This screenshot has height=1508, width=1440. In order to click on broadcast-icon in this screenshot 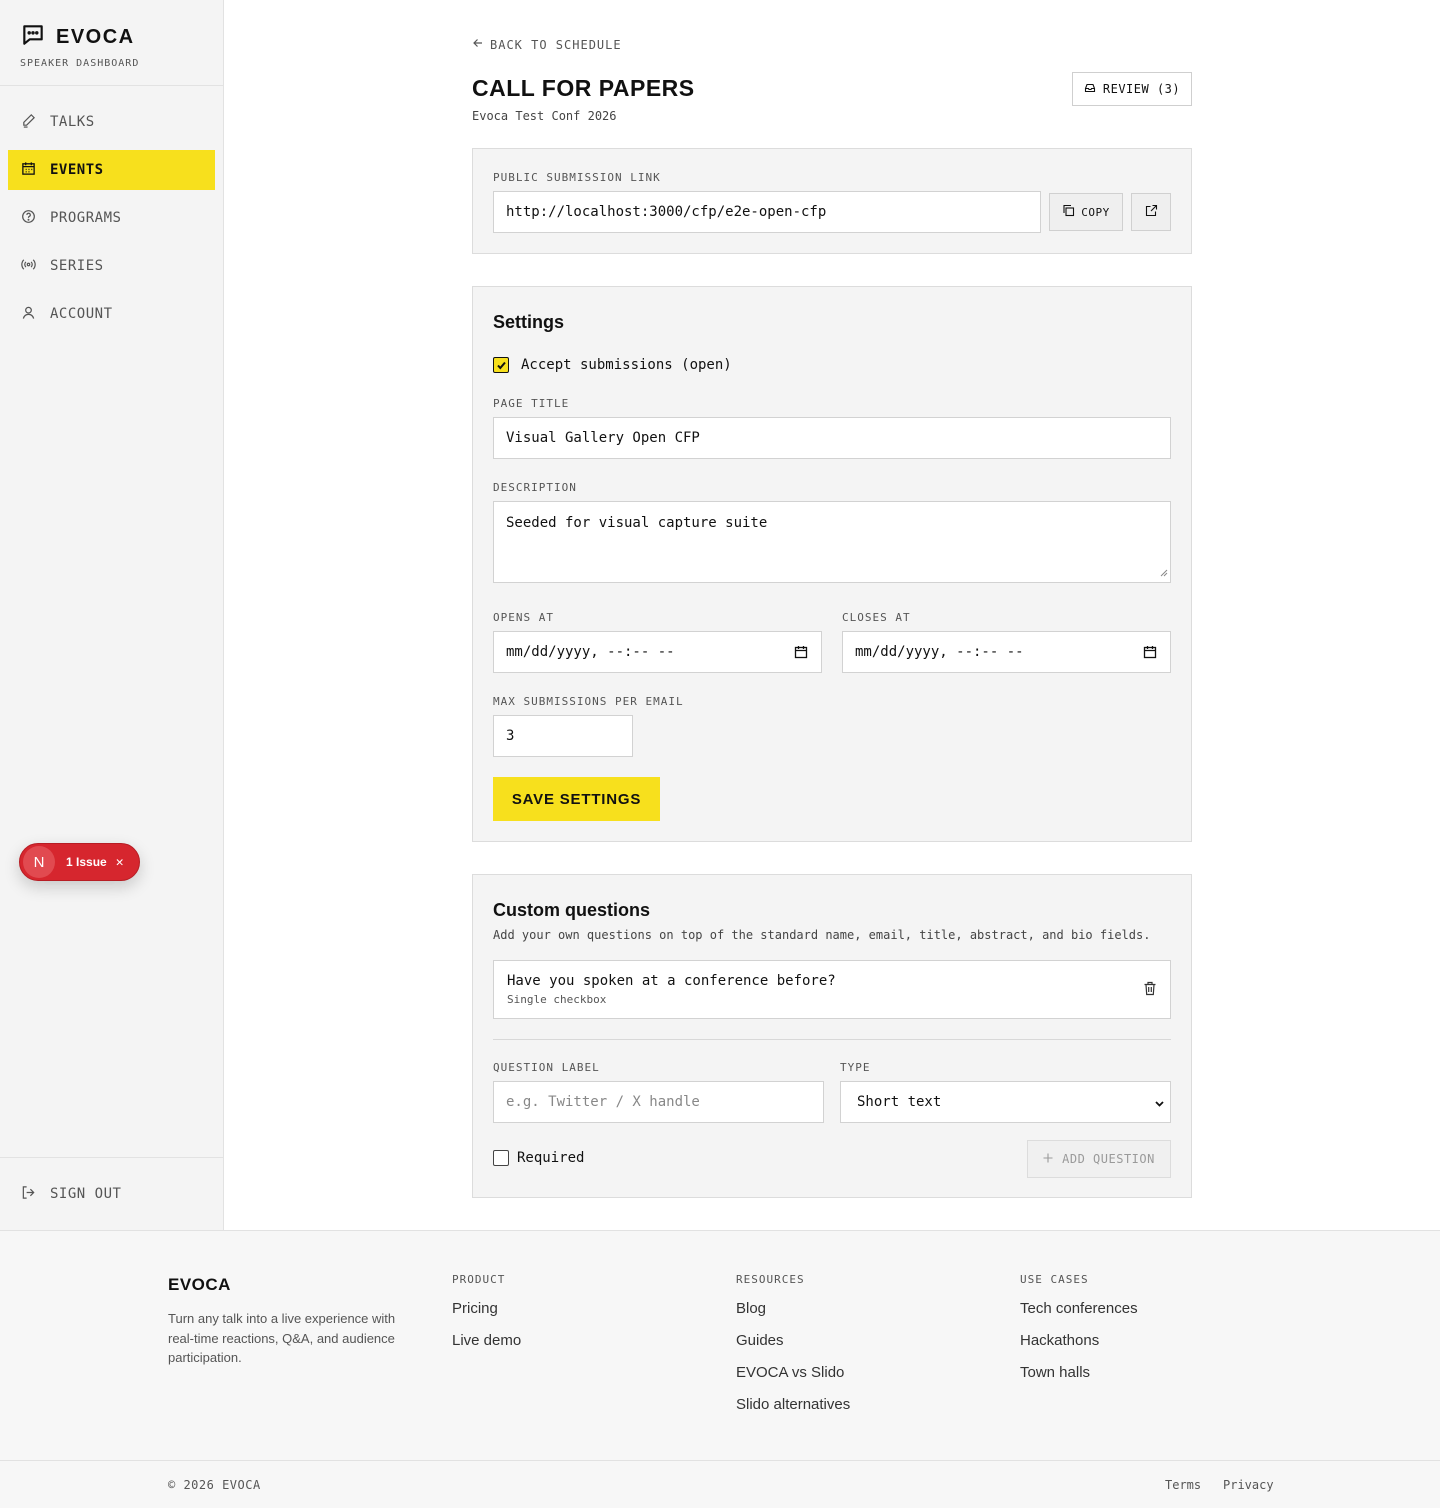, I will do `click(28, 266)`.